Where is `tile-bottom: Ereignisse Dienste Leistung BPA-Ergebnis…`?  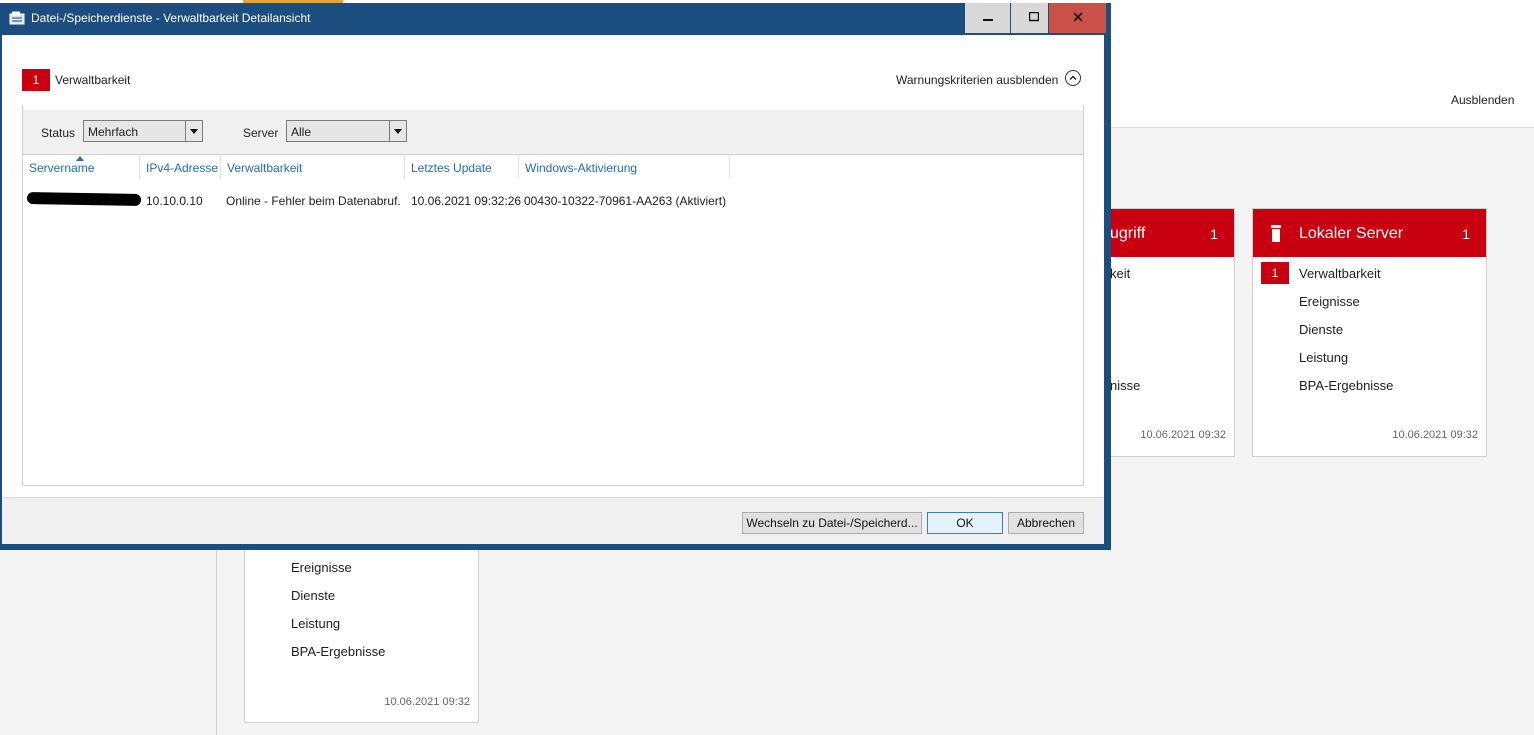
tile-bottom: Ereignisse Dienste Leistung BPA-Ergebnis… is located at coordinates (361, 631).